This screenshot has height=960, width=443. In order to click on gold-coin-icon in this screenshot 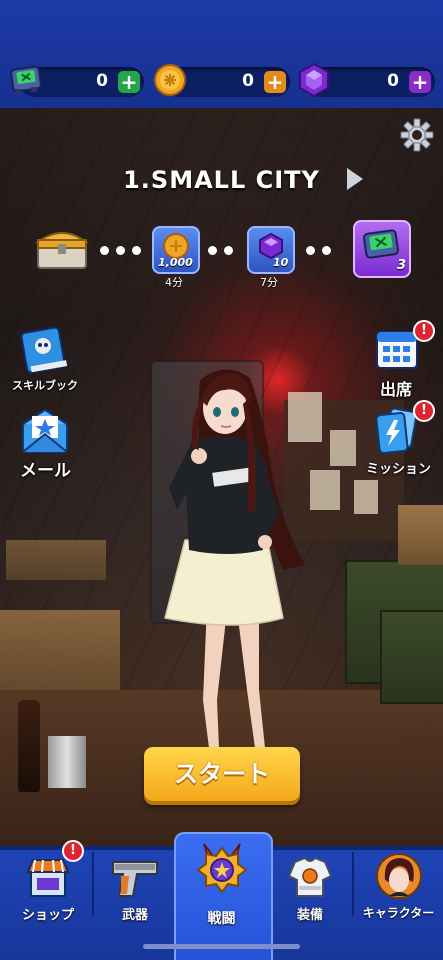, I will do `click(170, 80)`.